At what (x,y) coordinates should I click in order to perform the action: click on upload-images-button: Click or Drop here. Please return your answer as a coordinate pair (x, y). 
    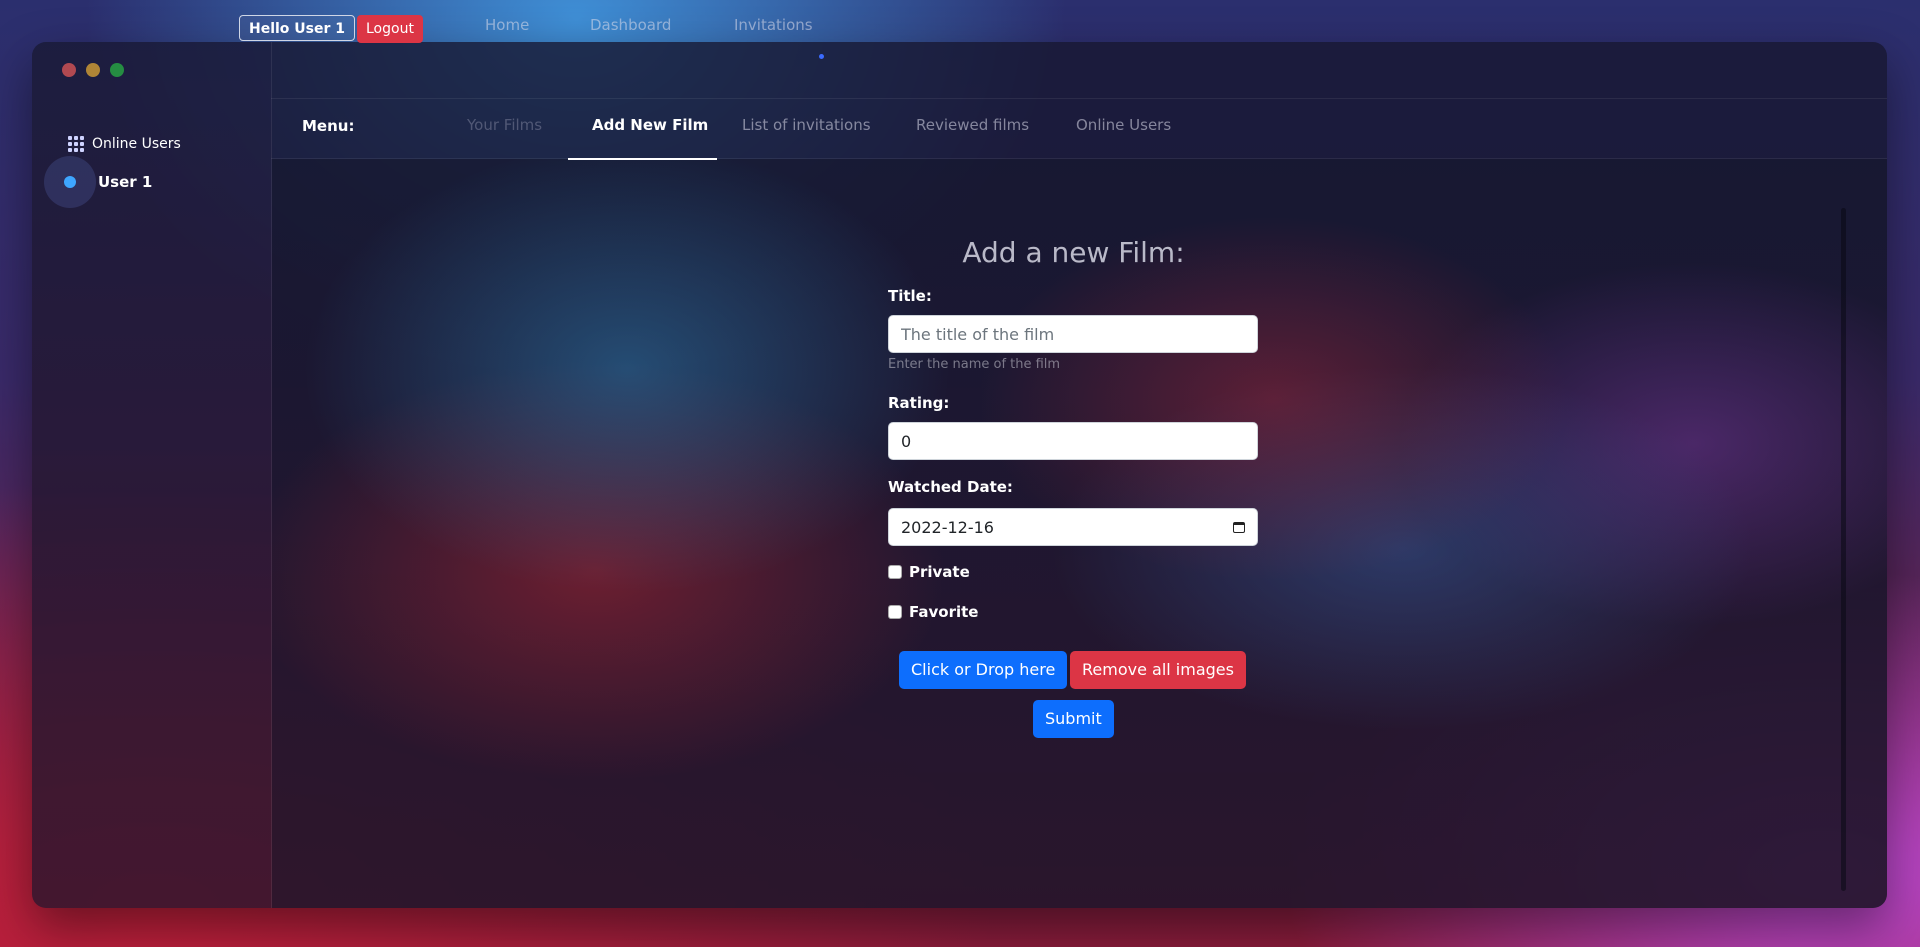
    Looking at the image, I should click on (983, 670).